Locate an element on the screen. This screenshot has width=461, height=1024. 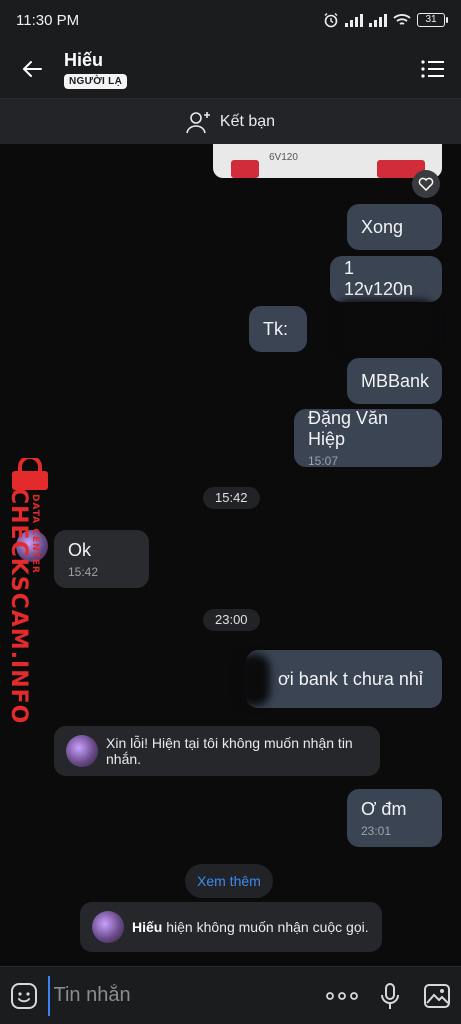
message-text: Xong is located at coordinates (382, 226).